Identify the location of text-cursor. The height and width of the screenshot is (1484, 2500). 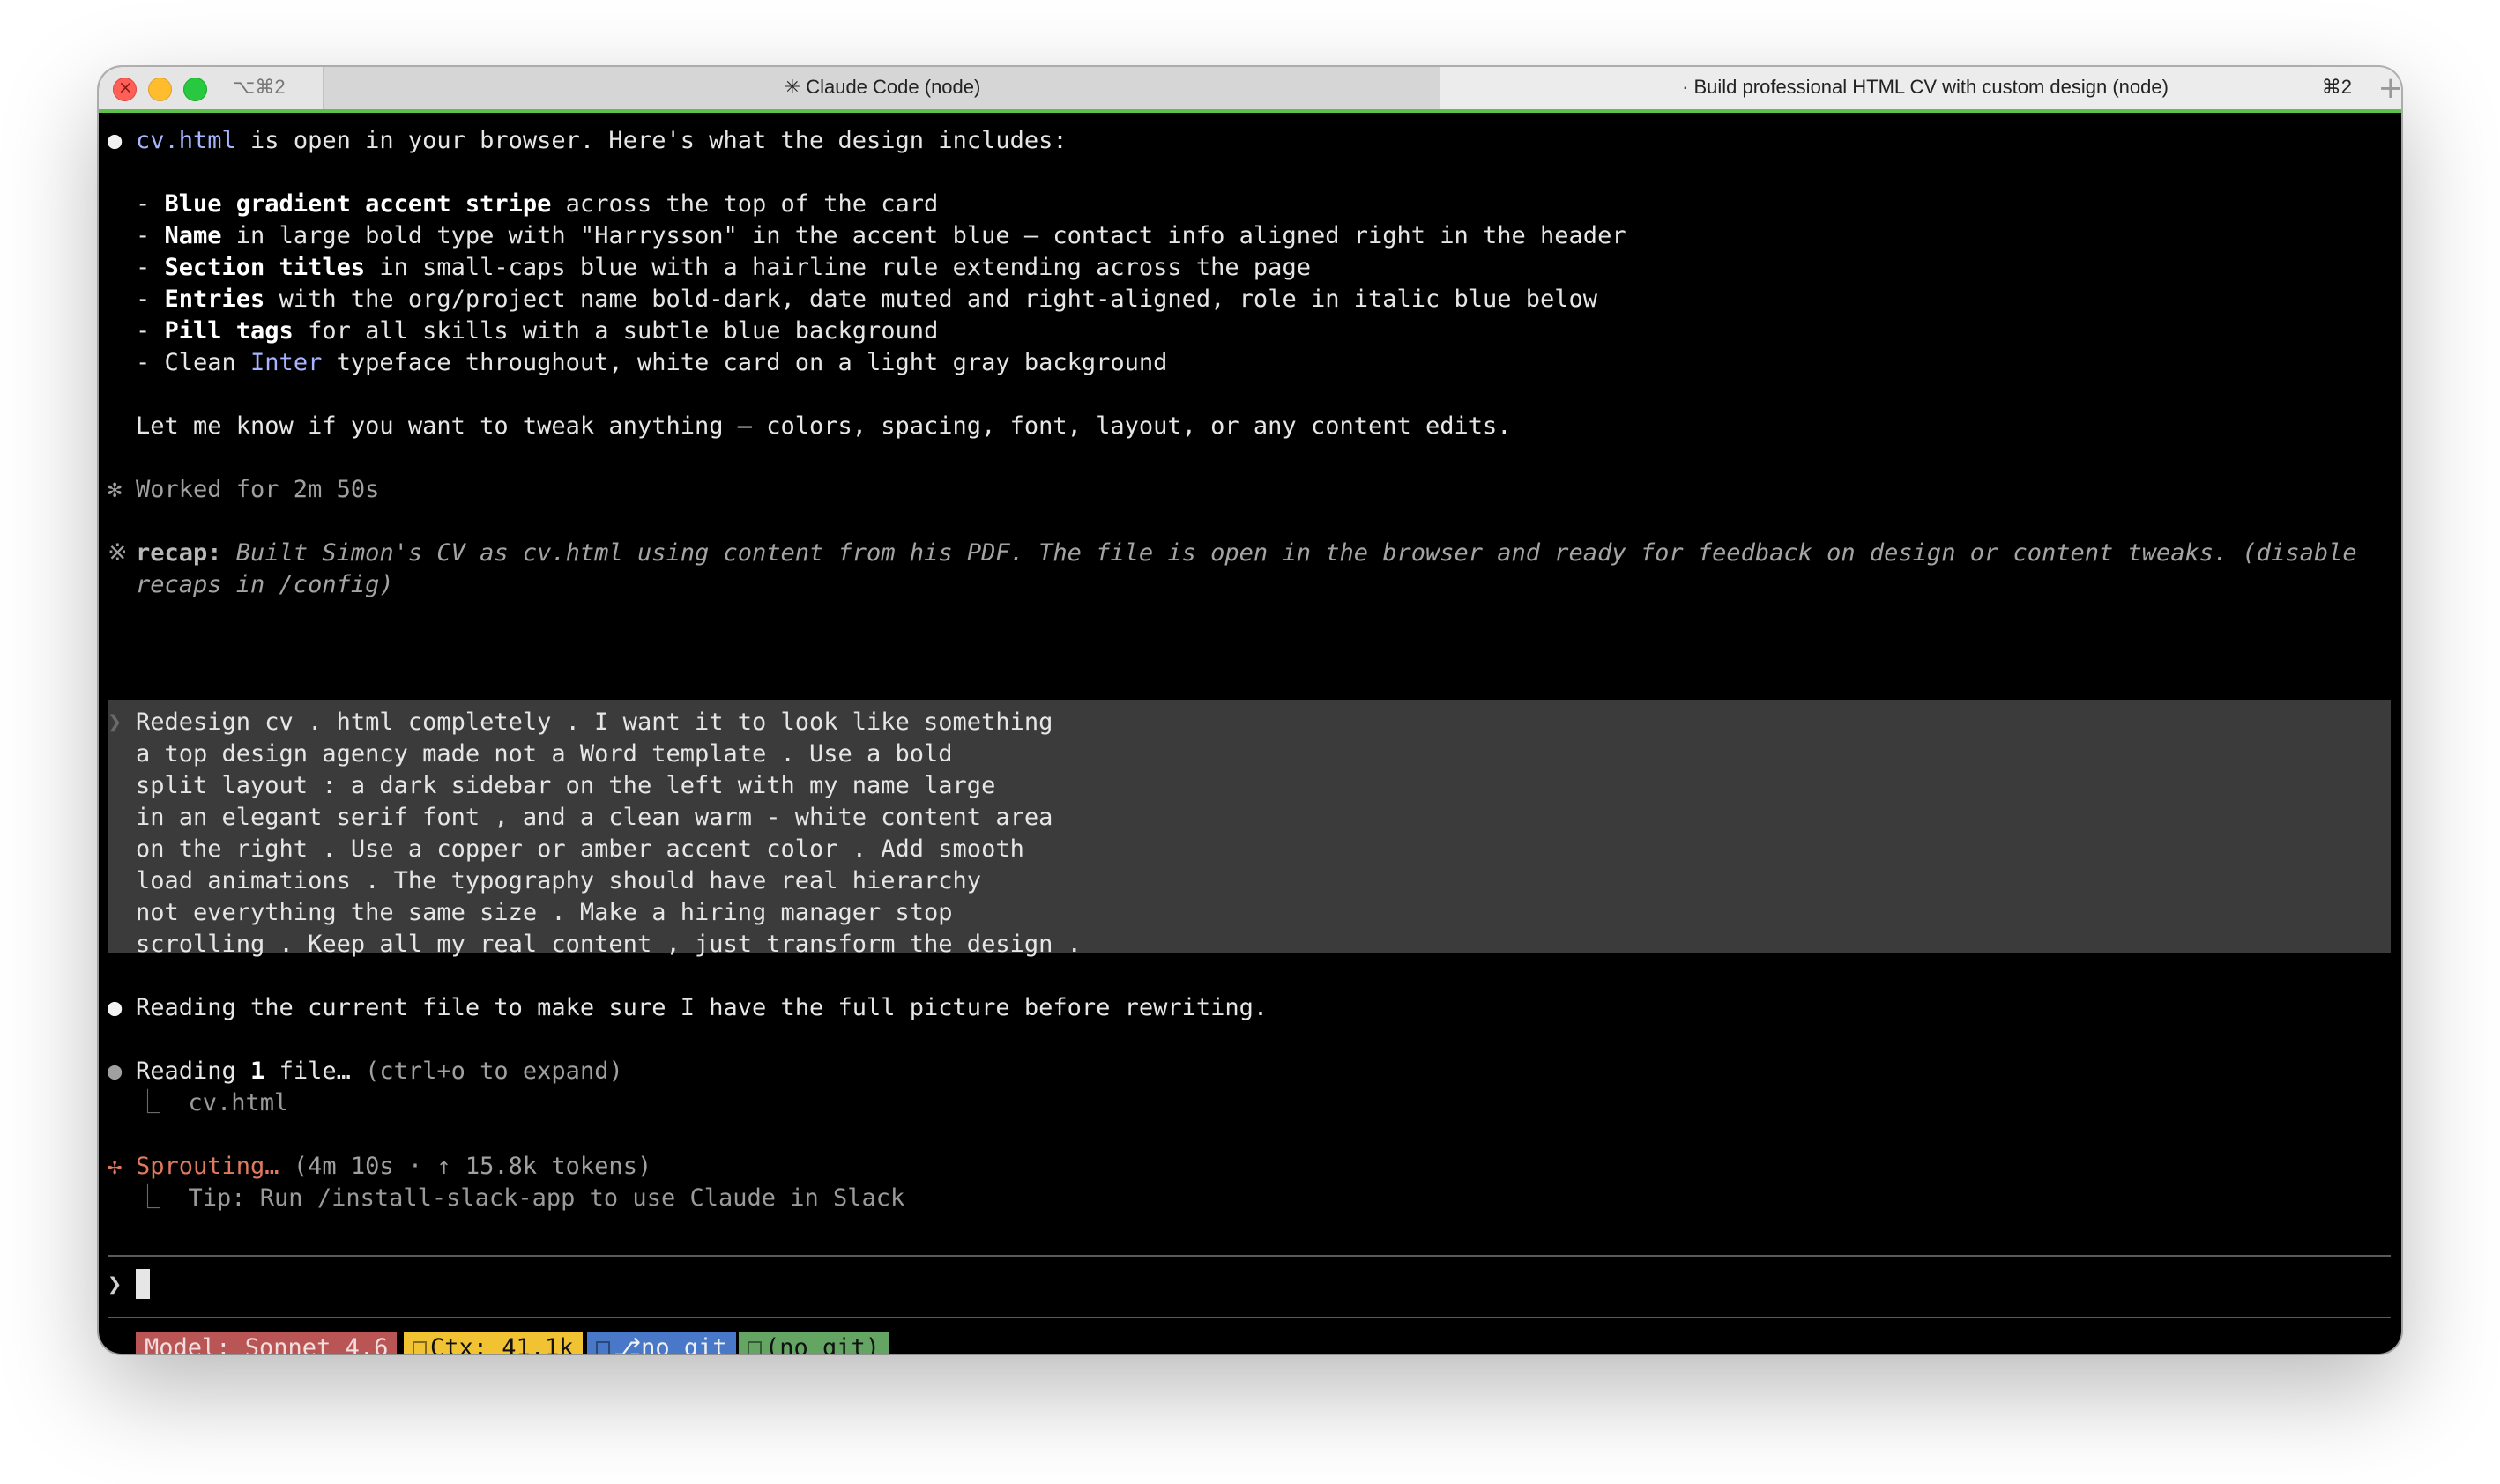
(143, 1284).